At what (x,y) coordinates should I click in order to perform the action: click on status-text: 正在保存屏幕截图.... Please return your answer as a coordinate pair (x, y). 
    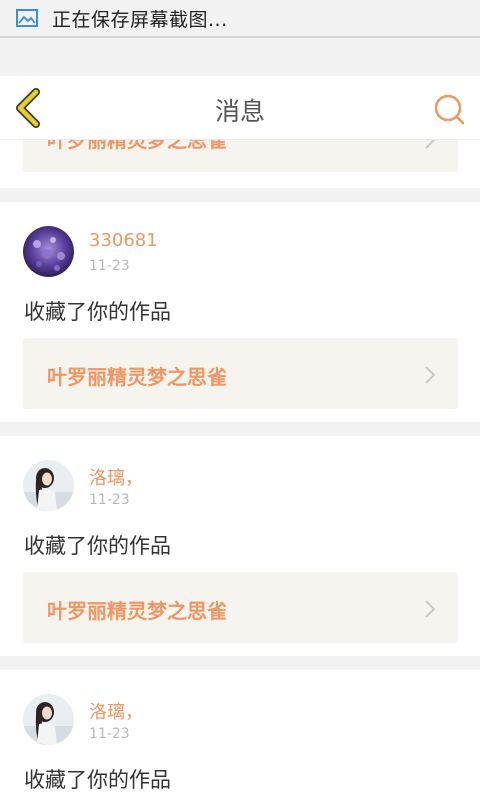
    Looking at the image, I should click on (140, 19).